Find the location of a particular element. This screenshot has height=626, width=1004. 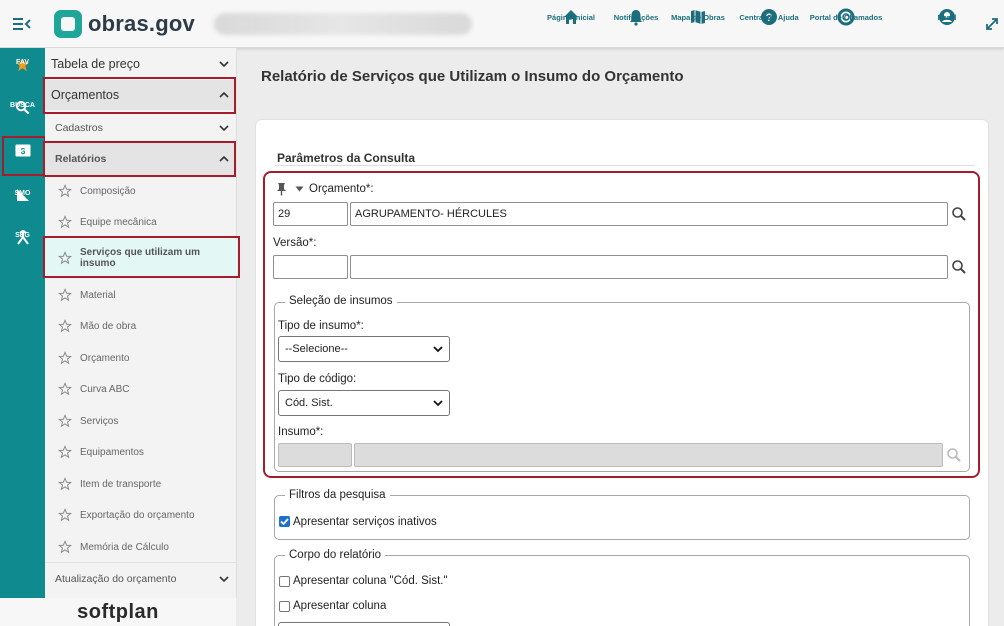

sidebar-leaf-memoria: Memória de Cálculo is located at coordinates (141, 547).